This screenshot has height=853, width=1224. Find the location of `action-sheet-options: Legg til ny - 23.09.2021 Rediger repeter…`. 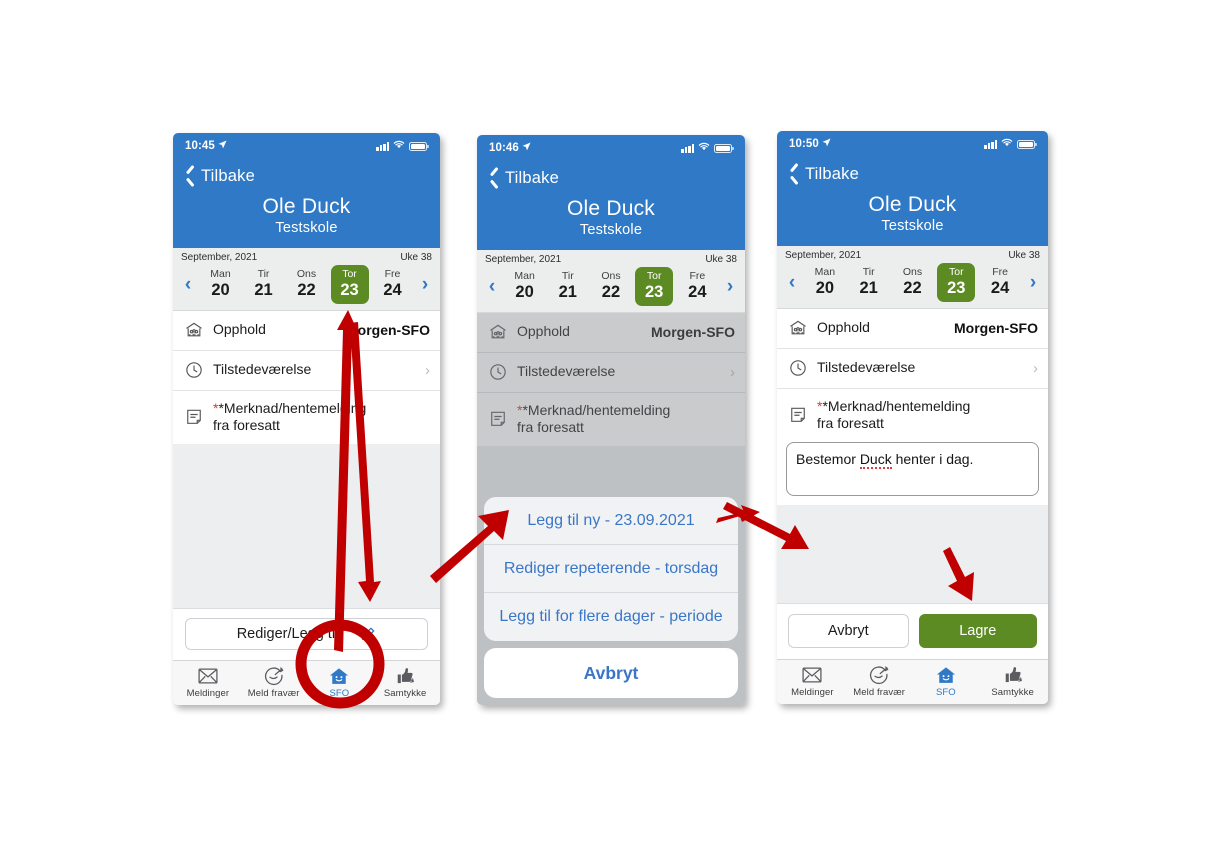

action-sheet-options: Legg til ny - 23.09.2021 Rediger repeter… is located at coordinates (611, 569).